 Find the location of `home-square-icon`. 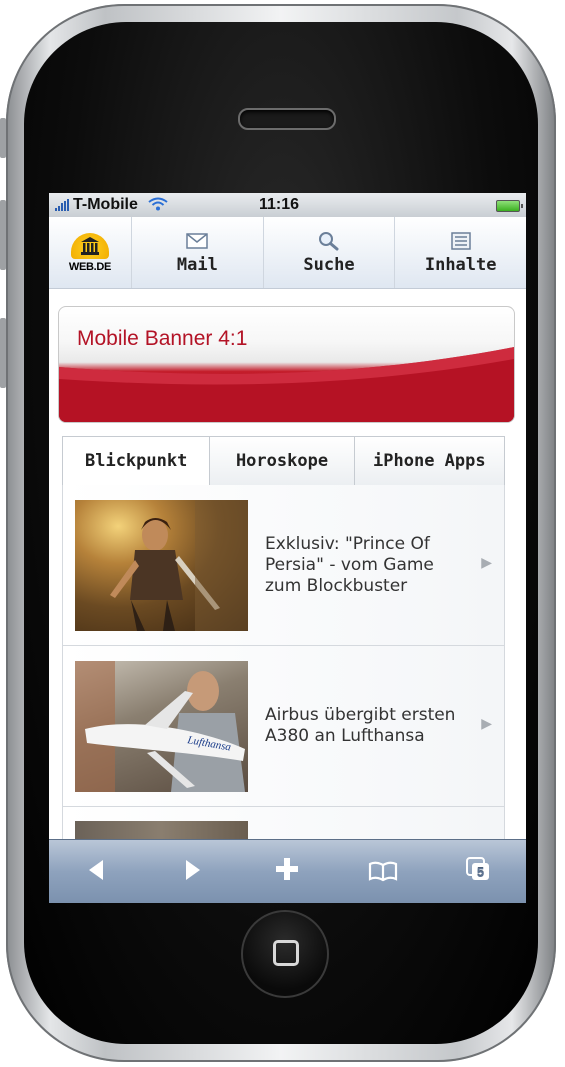

home-square-icon is located at coordinates (286, 953).